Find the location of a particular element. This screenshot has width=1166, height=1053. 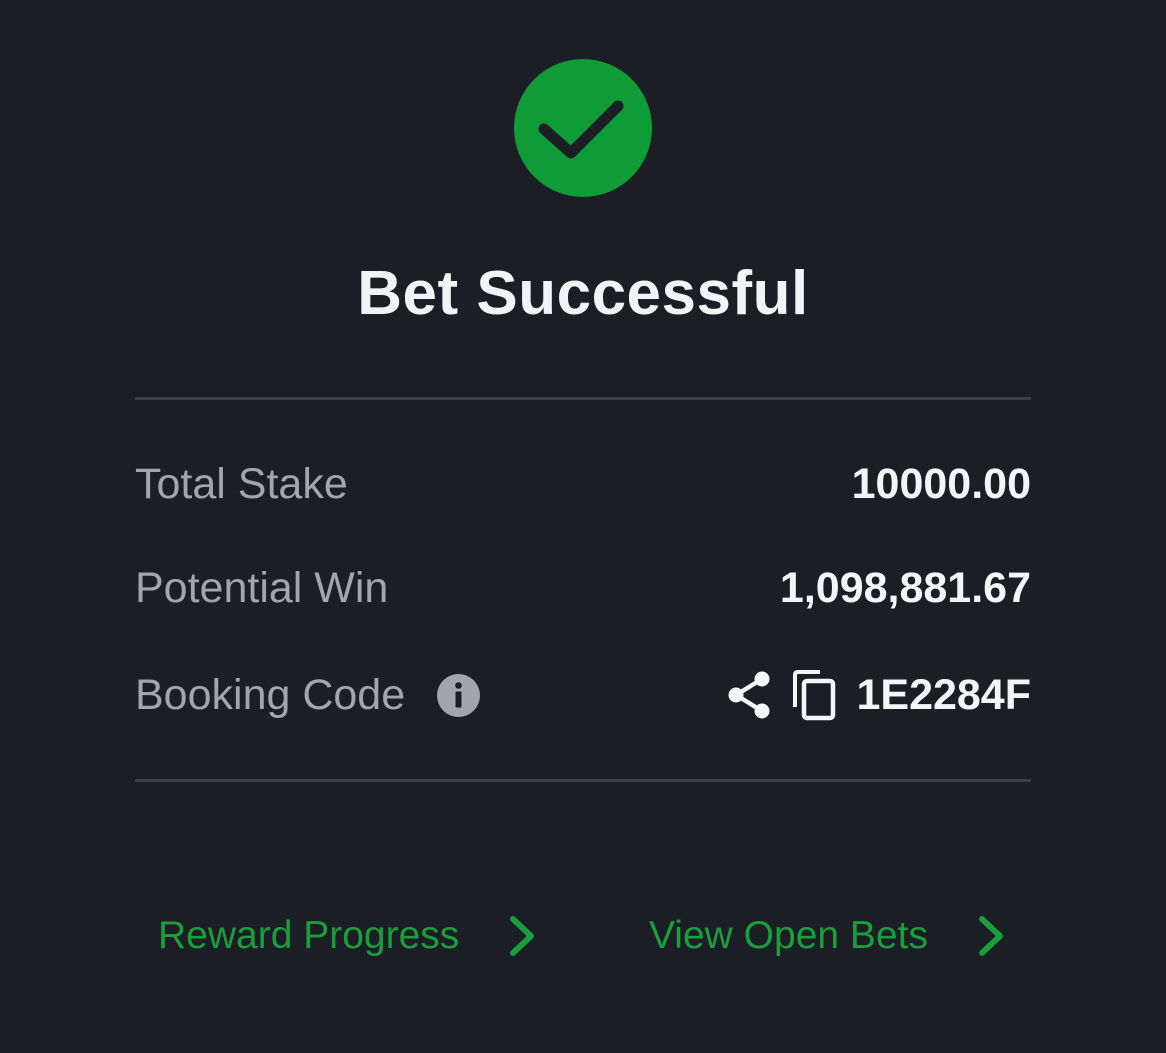

booking-code-label-group: Booking Code is located at coordinates (308, 695).